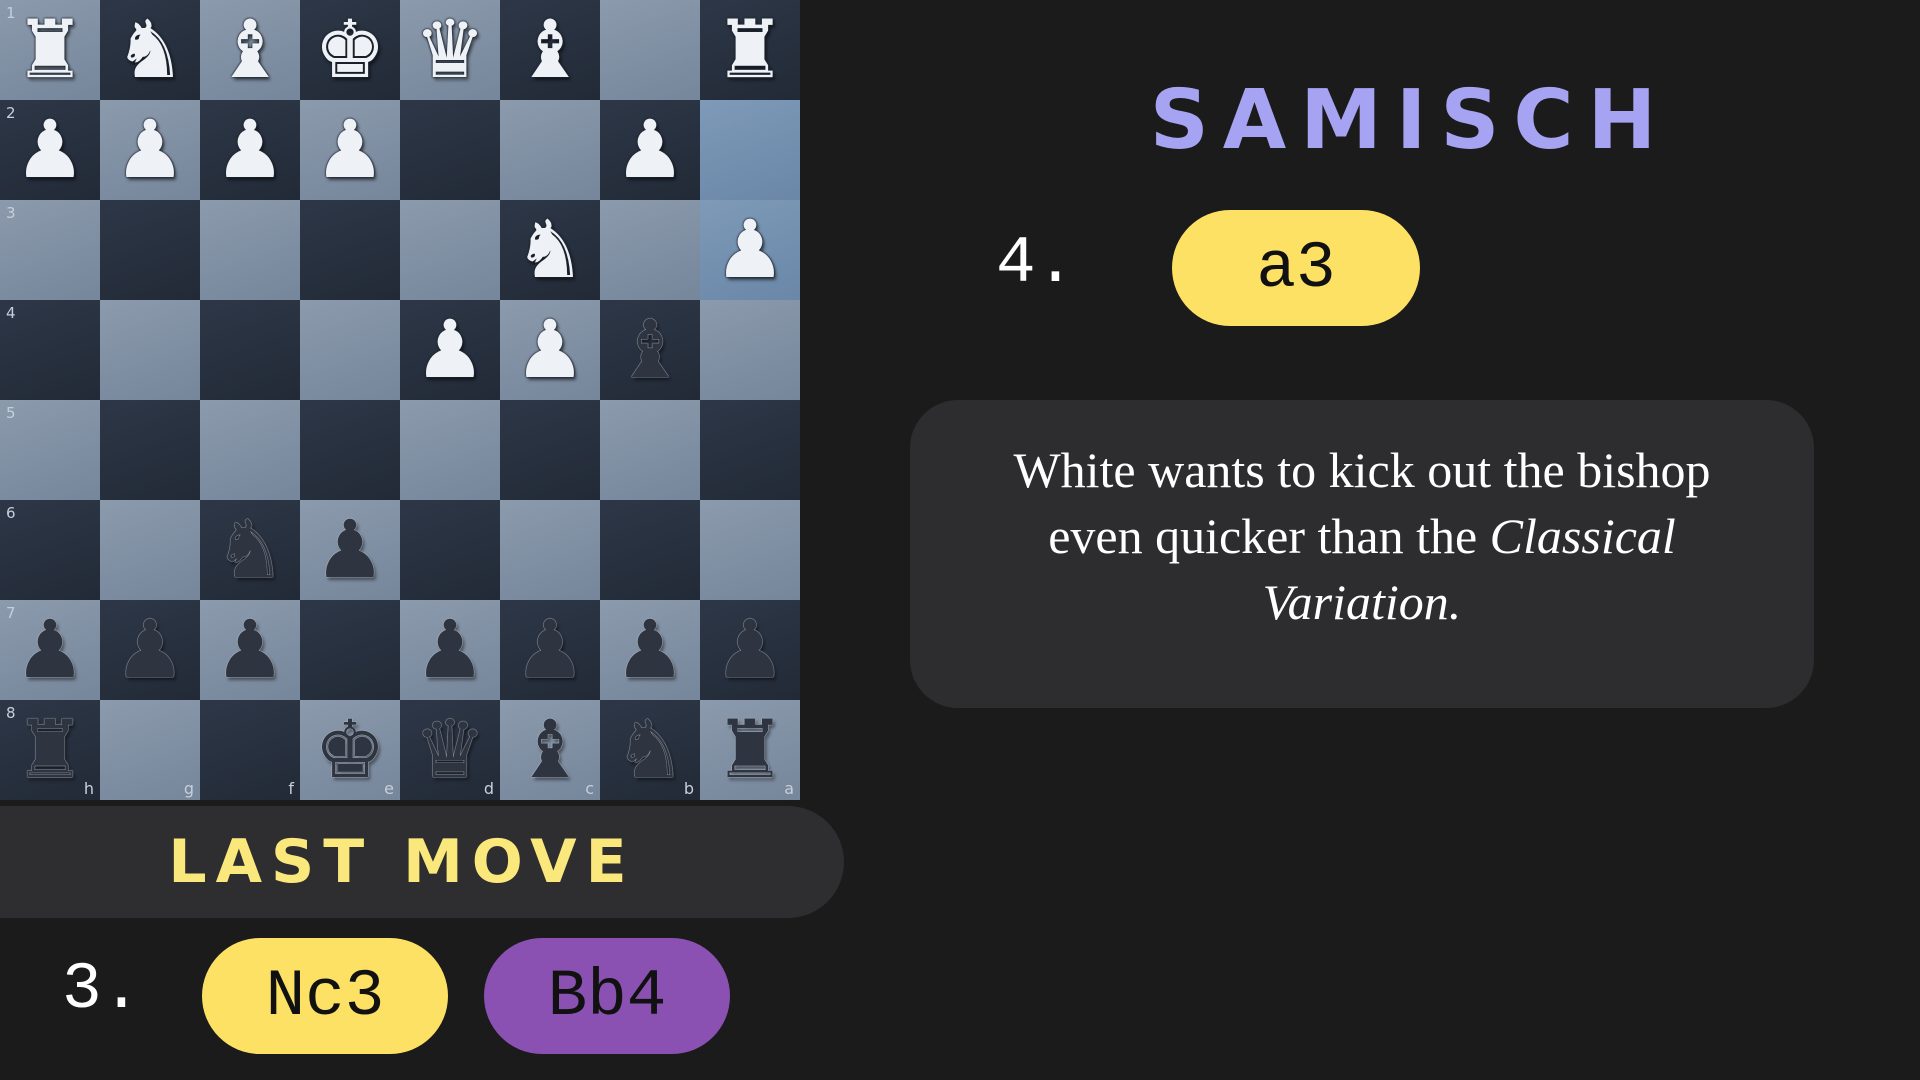 The width and height of the screenshot is (1920, 1080). I want to click on board-square: g, so click(150, 750).